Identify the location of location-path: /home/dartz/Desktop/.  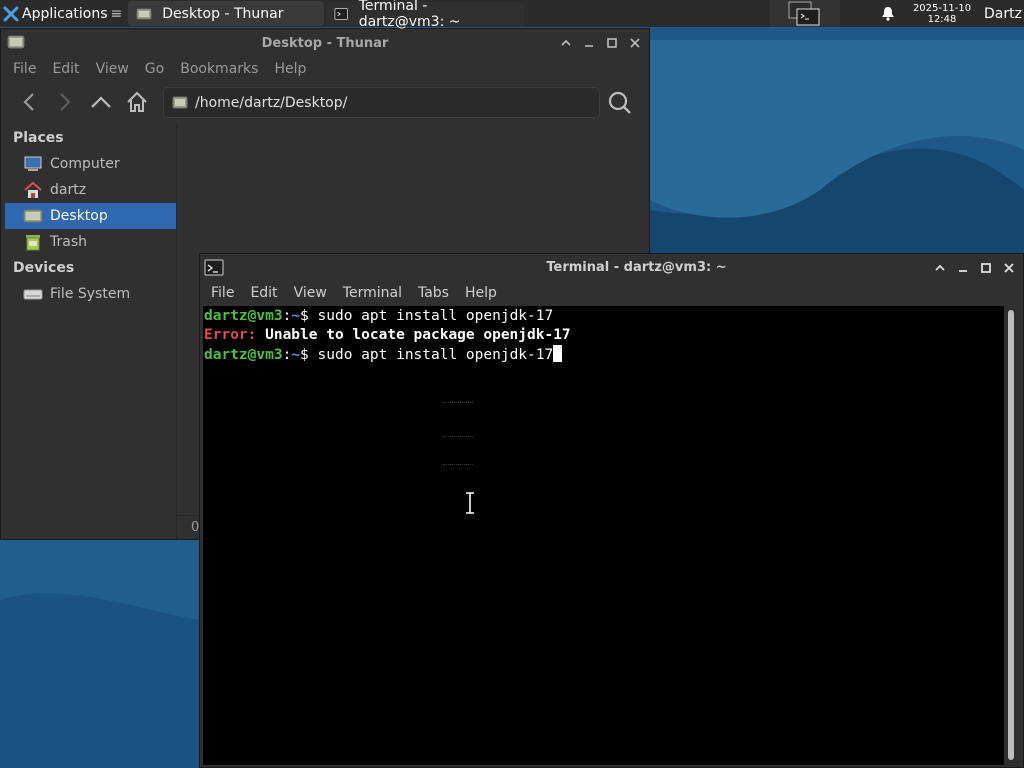
(271, 102).